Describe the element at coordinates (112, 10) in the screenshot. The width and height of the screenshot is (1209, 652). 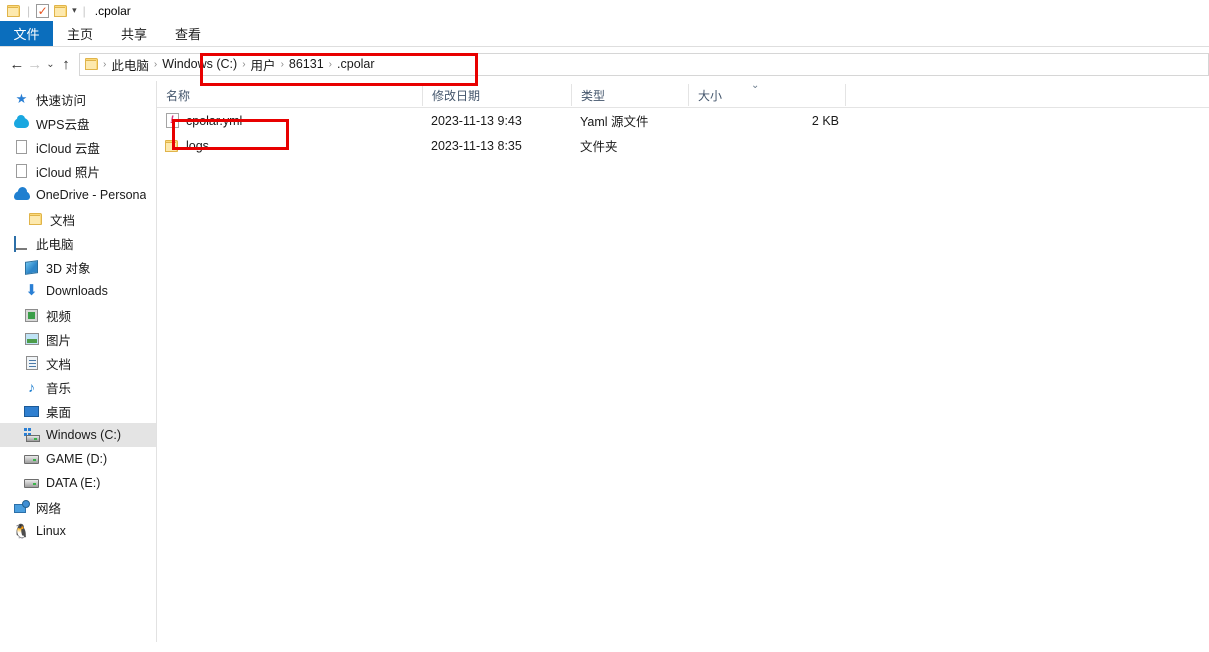
I see `window-title: .cpolar` at that location.